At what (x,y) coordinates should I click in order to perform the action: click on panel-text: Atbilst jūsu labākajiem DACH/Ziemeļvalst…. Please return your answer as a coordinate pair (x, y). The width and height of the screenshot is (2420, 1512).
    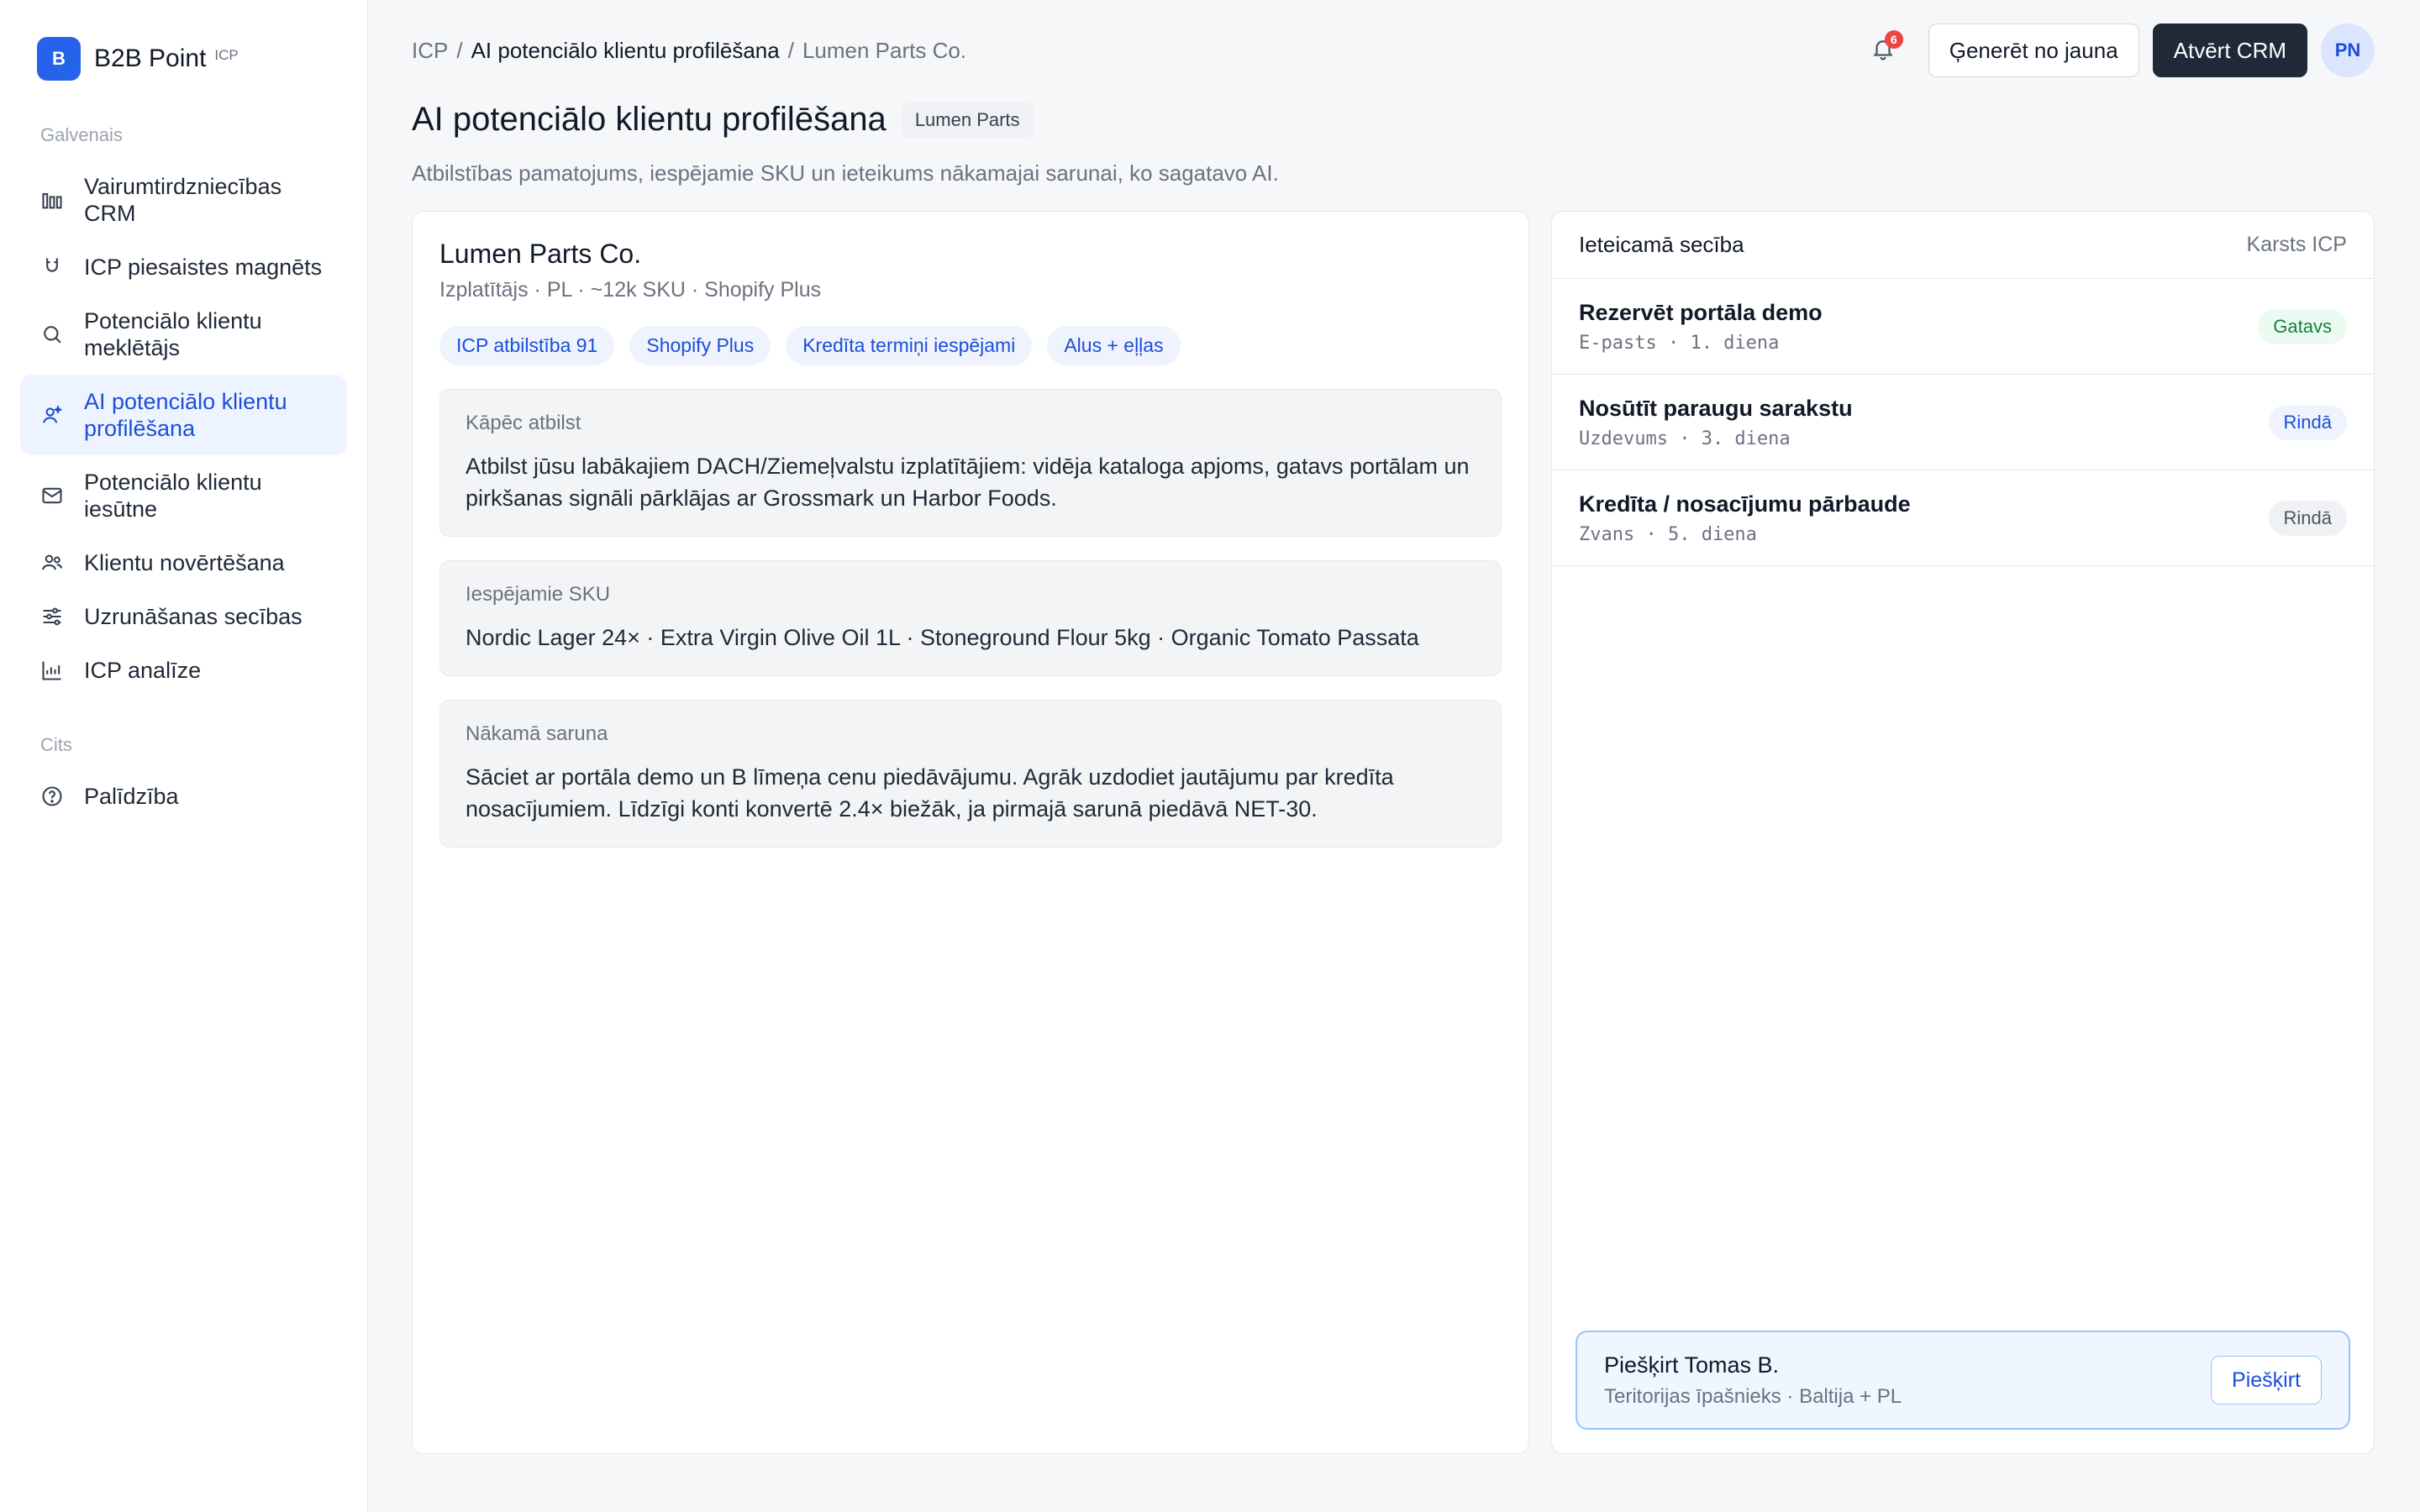
    Looking at the image, I should click on (968, 482).